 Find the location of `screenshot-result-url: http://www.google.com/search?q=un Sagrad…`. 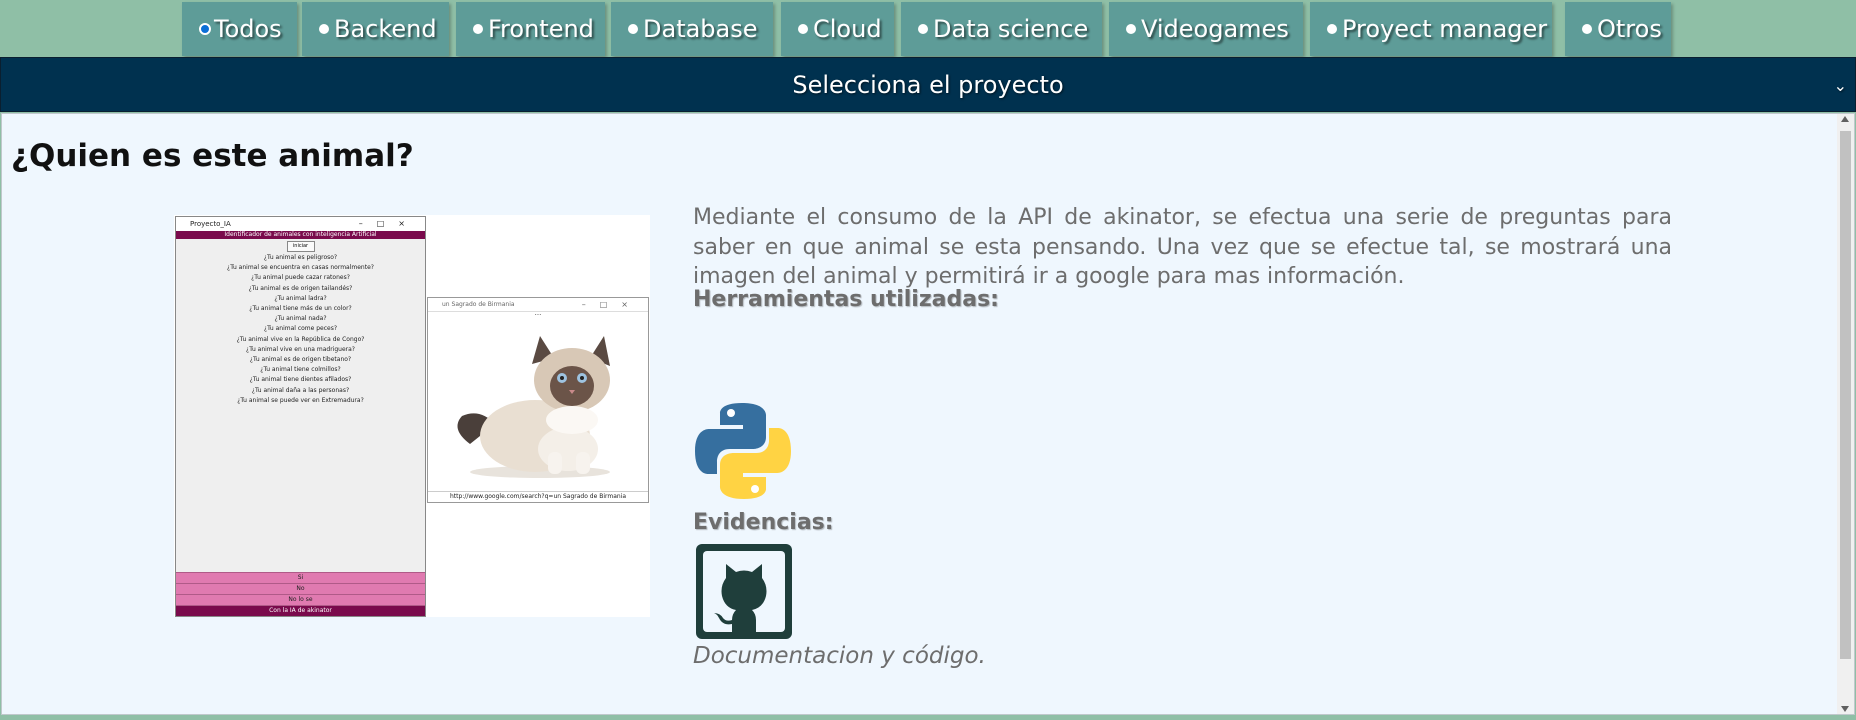

screenshot-result-url: http://www.google.com/search?q=un Sagrad… is located at coordinates (538, 496).